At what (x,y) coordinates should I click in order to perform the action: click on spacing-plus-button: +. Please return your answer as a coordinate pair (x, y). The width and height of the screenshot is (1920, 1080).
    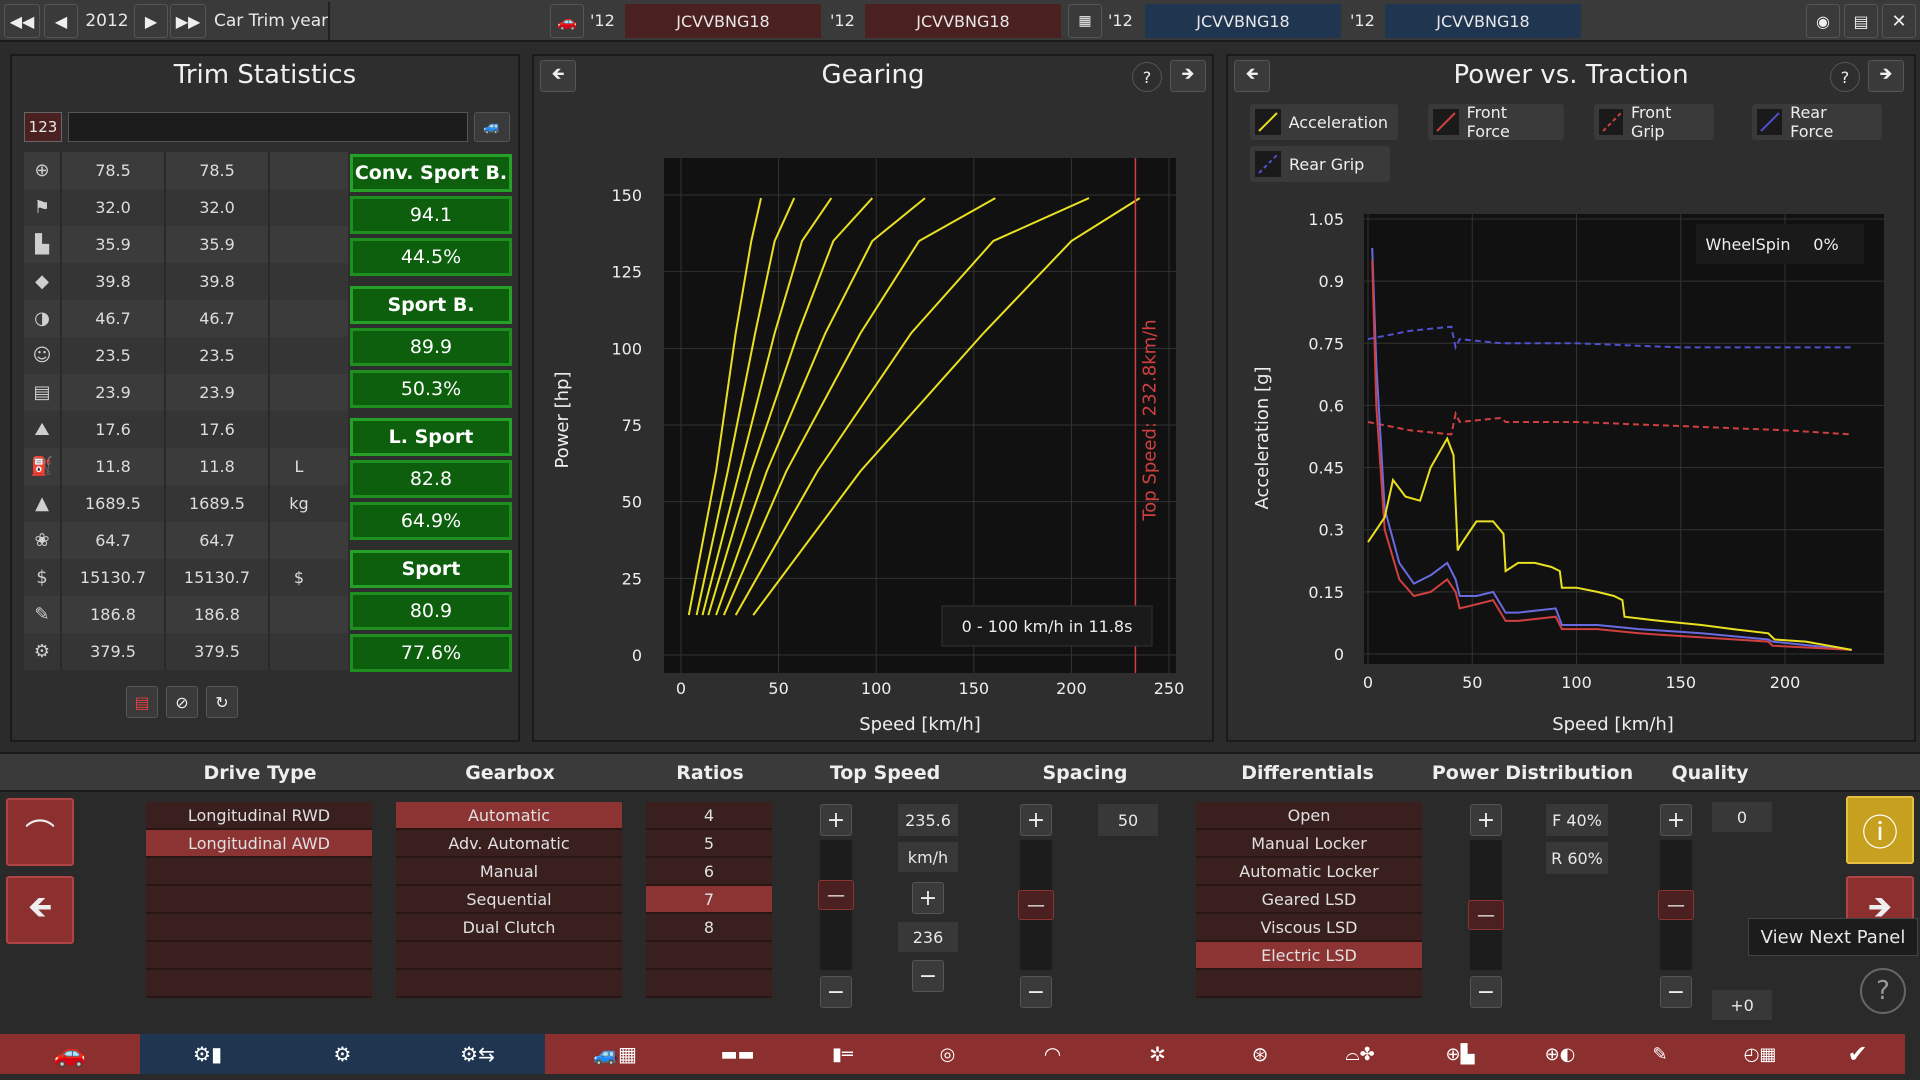
    Looking at the image, I should click on (1036, 820).